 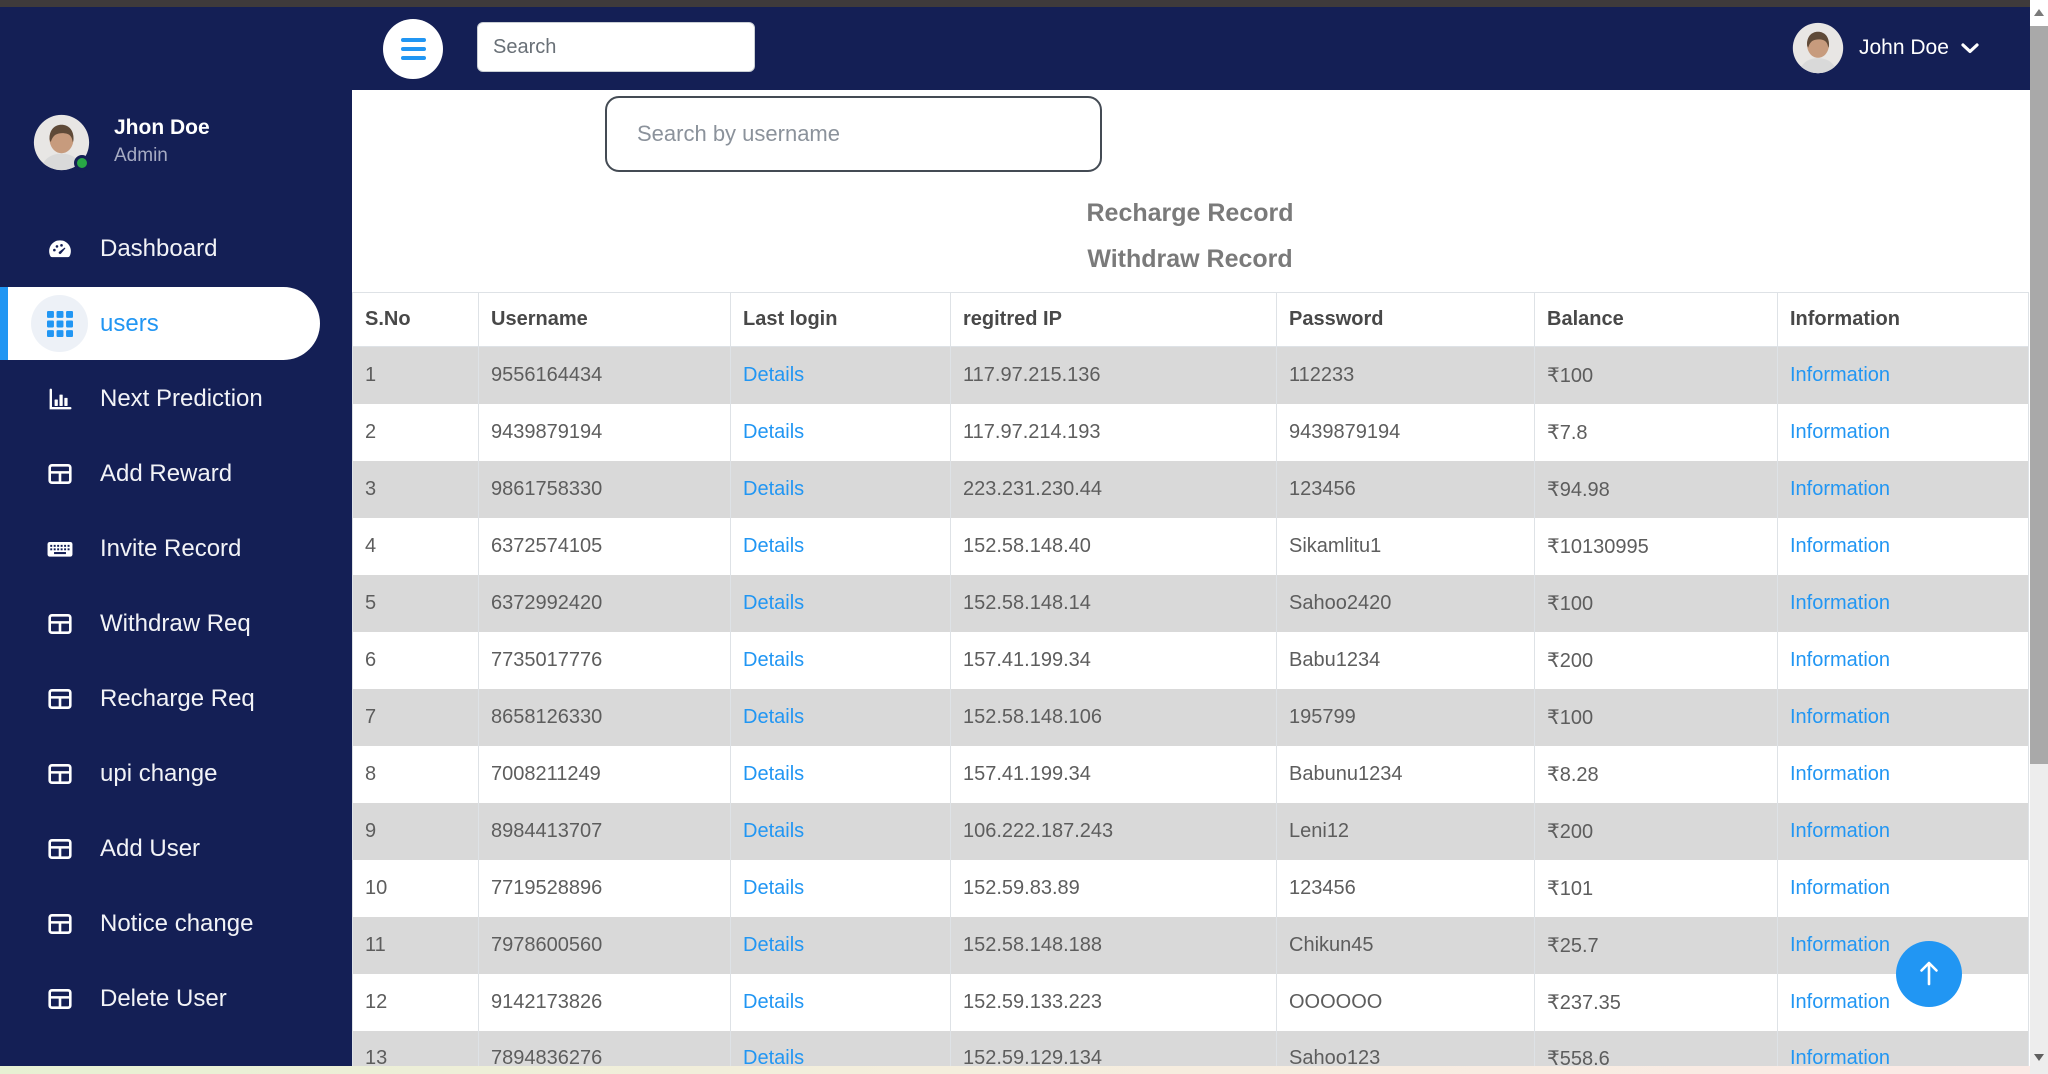 What do you see at coordinates (176, 998) in the screenshot?
I see `sidebar-item-delete-user: Delete User` at bounding box center [176, 998].